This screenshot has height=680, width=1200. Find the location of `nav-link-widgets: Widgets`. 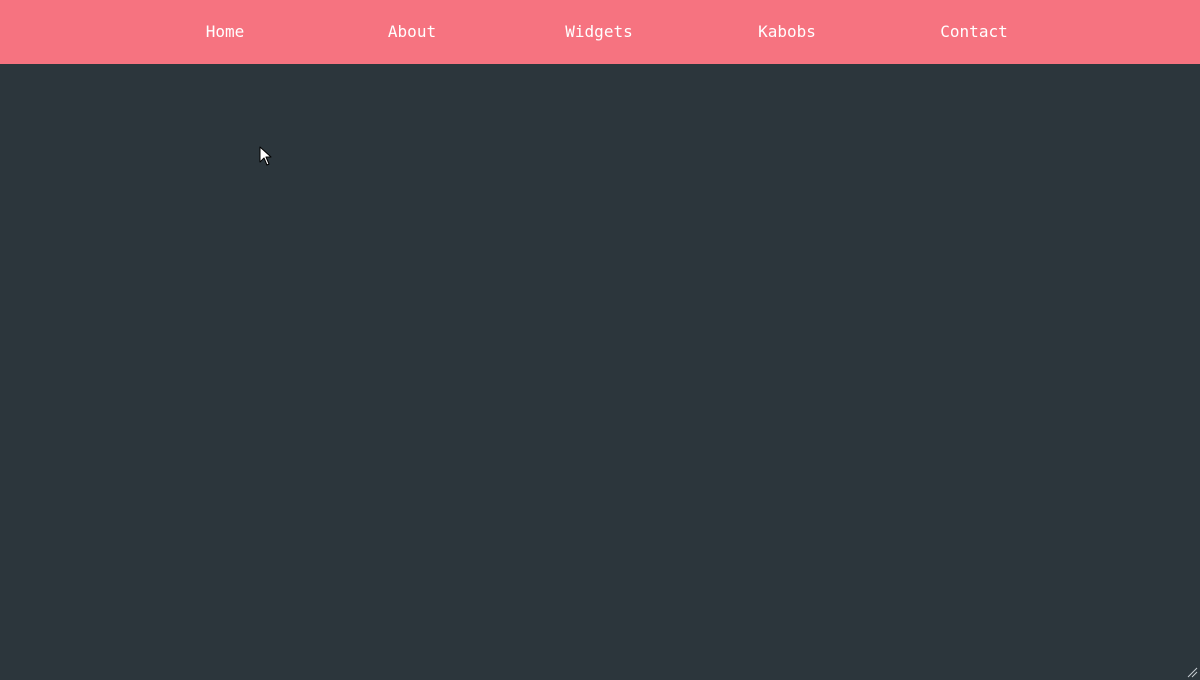

nav-link-widgets: Widgets is located at coordinates (598, 32).